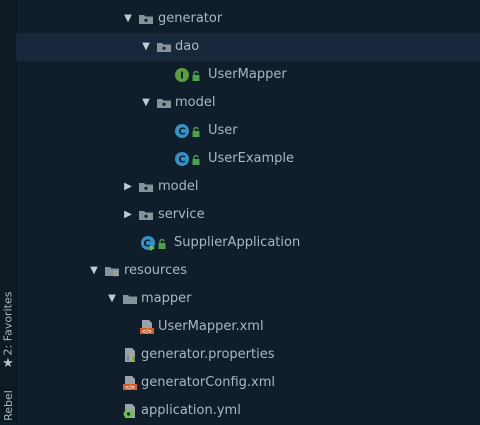  I want to click on star-icon: ★, so click(8, 363).